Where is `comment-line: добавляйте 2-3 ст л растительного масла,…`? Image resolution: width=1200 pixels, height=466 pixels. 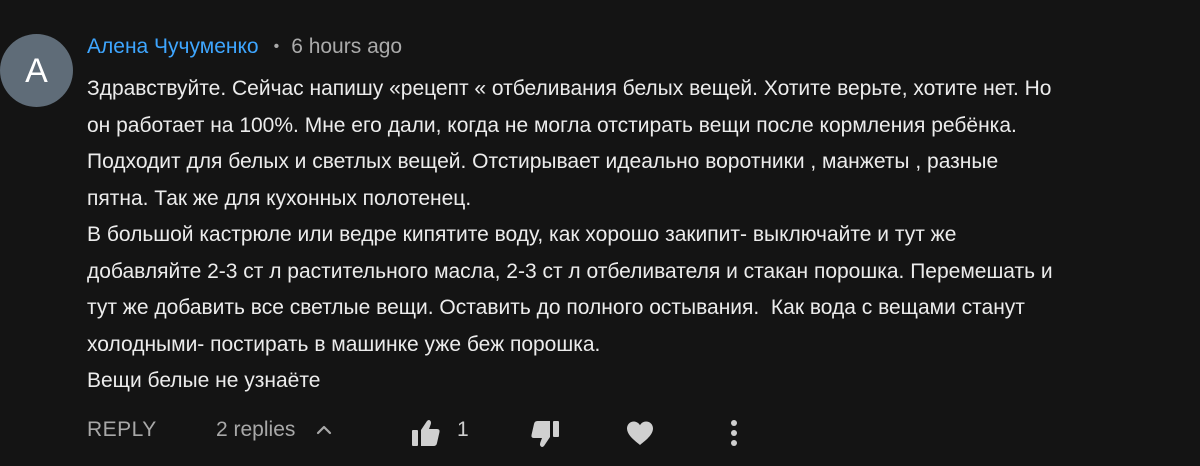
comment-line: добавляйте 2-3 ст л растительного масла,… is located at coordinates (570, 271).